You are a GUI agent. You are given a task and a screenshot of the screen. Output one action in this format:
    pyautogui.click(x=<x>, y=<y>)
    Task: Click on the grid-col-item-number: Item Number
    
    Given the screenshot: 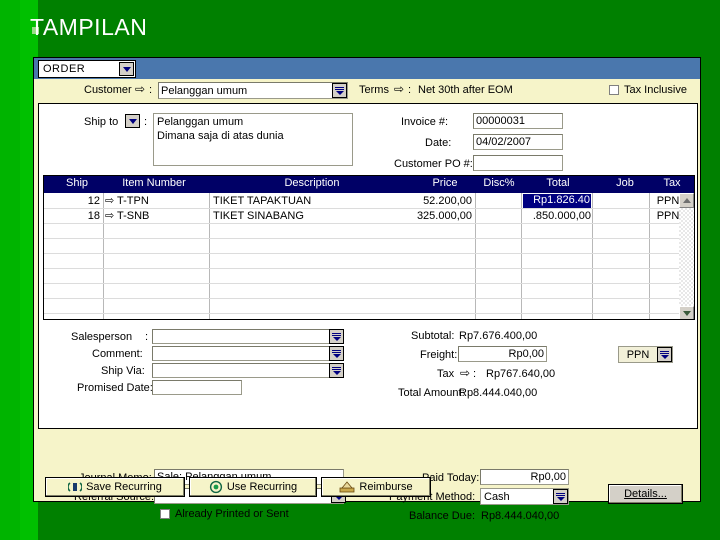 What is the action you would take?
    pyautogui.click(x=154, y=183)
    